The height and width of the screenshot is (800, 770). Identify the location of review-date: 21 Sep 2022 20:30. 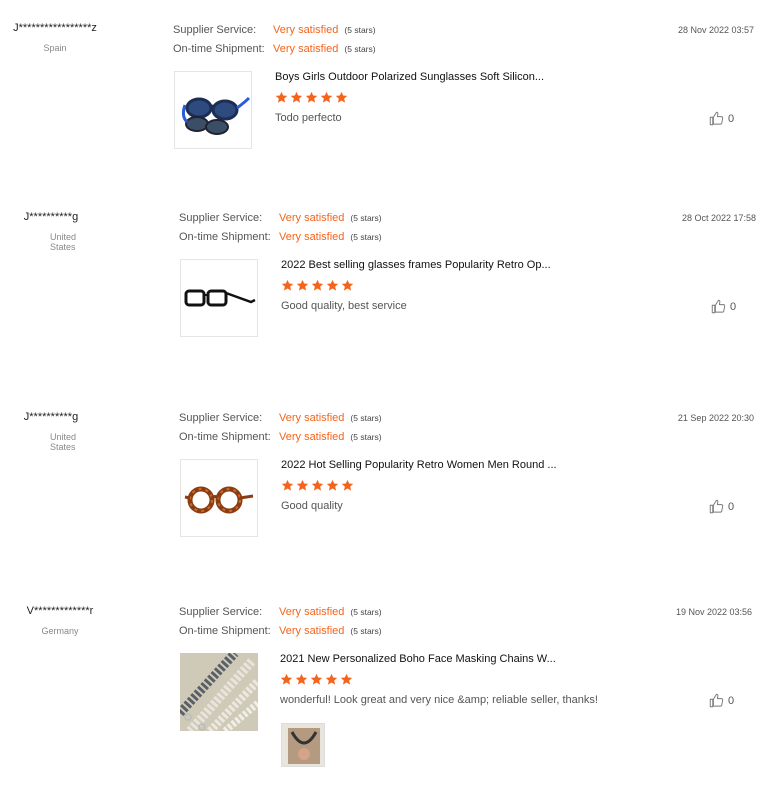
(715, 418).